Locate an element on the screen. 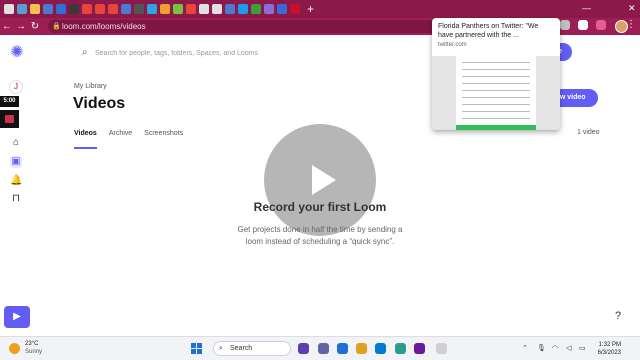 This screenshot has height=360, width=640. library-icon: ▣ is located at coordinates (16, 162).